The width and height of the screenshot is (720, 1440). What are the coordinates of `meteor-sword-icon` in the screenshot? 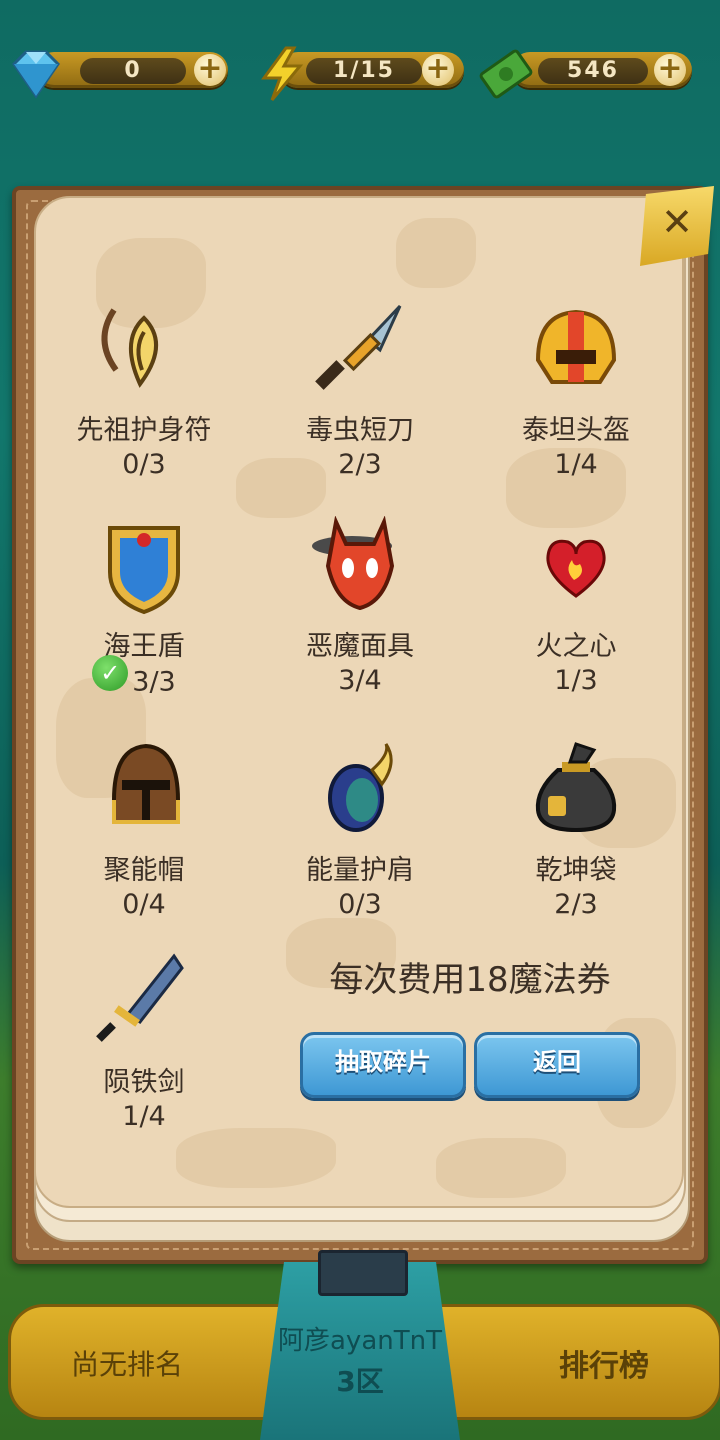 It's located at (140, 997).